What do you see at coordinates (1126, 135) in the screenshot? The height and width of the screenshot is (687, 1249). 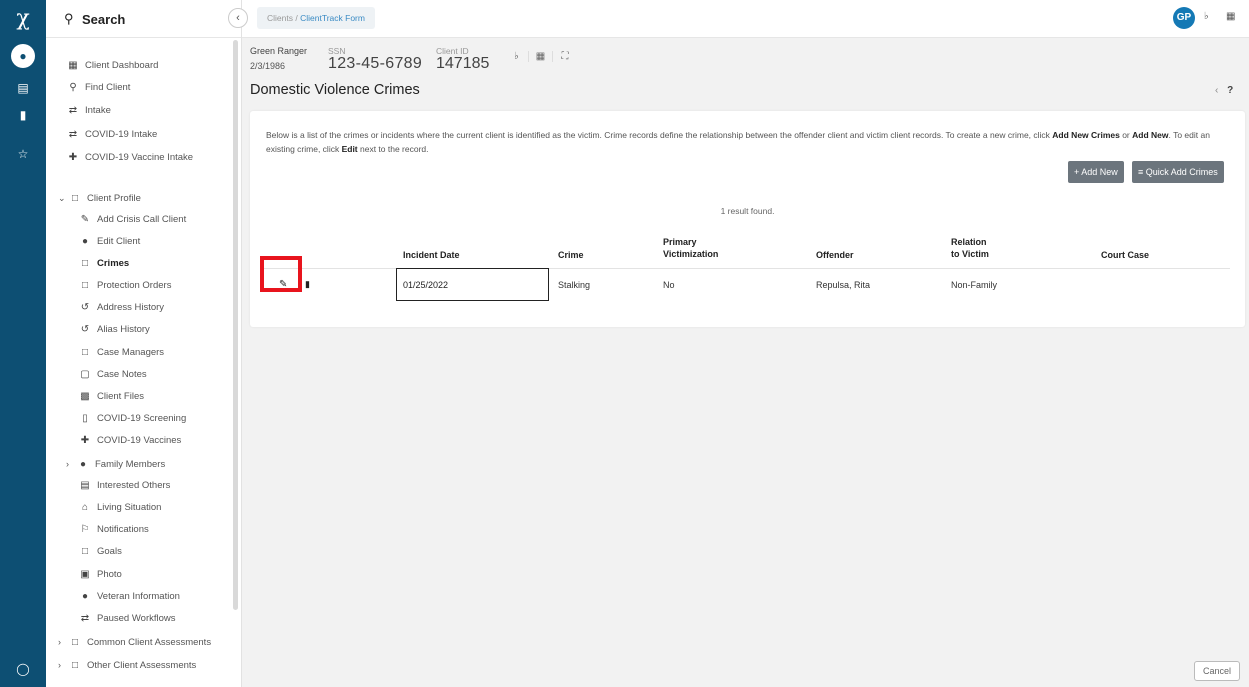 I see `intro-text-part: or` at bounding box center [1126, 135].